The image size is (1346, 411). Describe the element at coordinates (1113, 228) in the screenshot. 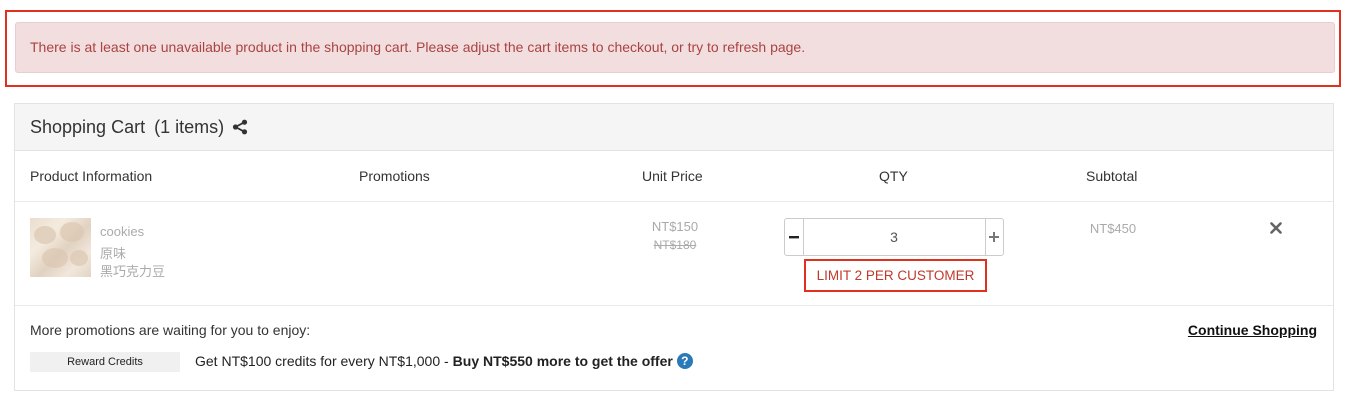

I see `item-subtotal: NT$450` at that location.